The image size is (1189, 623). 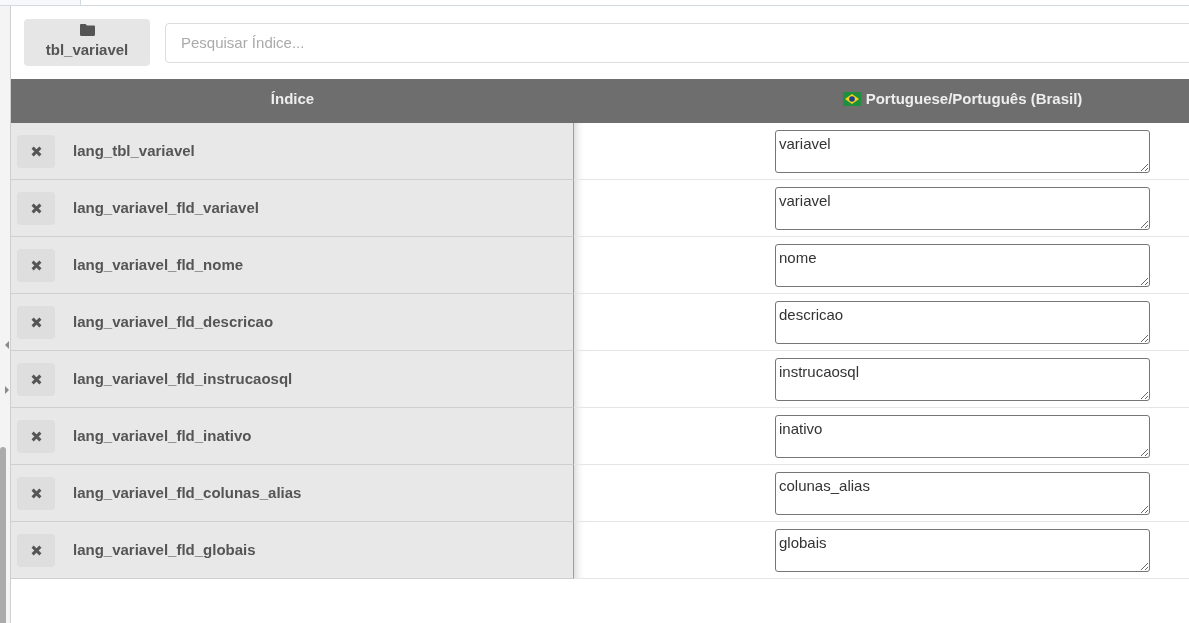 I want to click on column-header: Portuguese/Português (Brasil), so click(x=974, y=98).